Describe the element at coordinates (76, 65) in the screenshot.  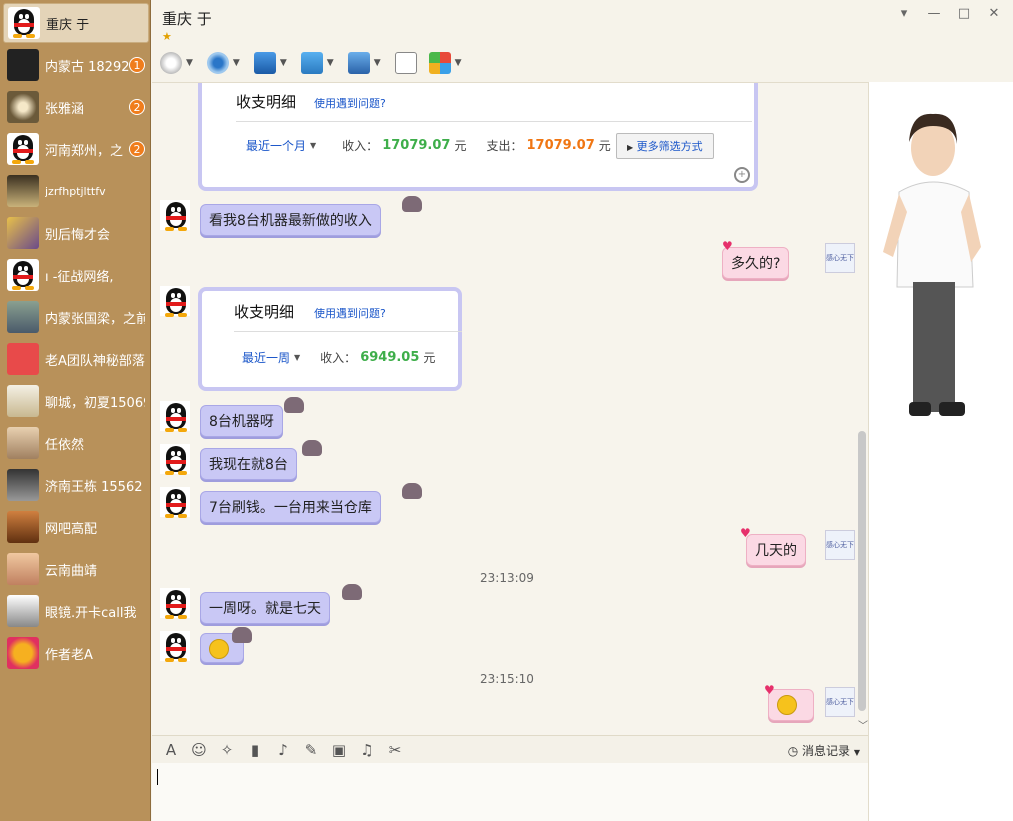
I see `contact-item: 内蒙古 18292 1` at that location.